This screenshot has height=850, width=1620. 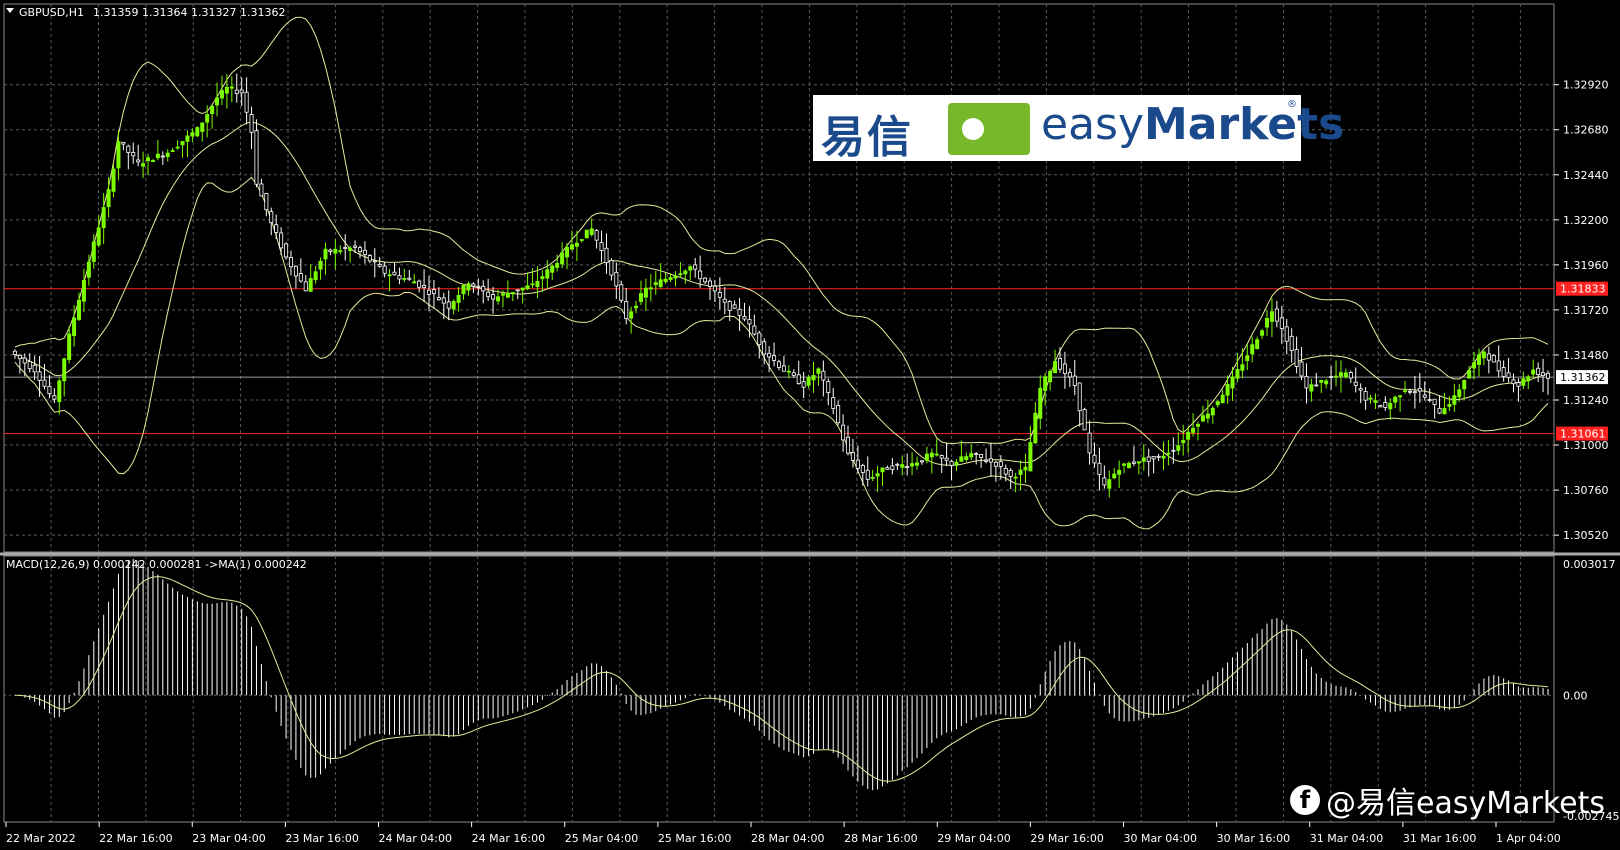 I want to click on x-tick-label: 28 Mar 04:00, so click(x=787, y=838).